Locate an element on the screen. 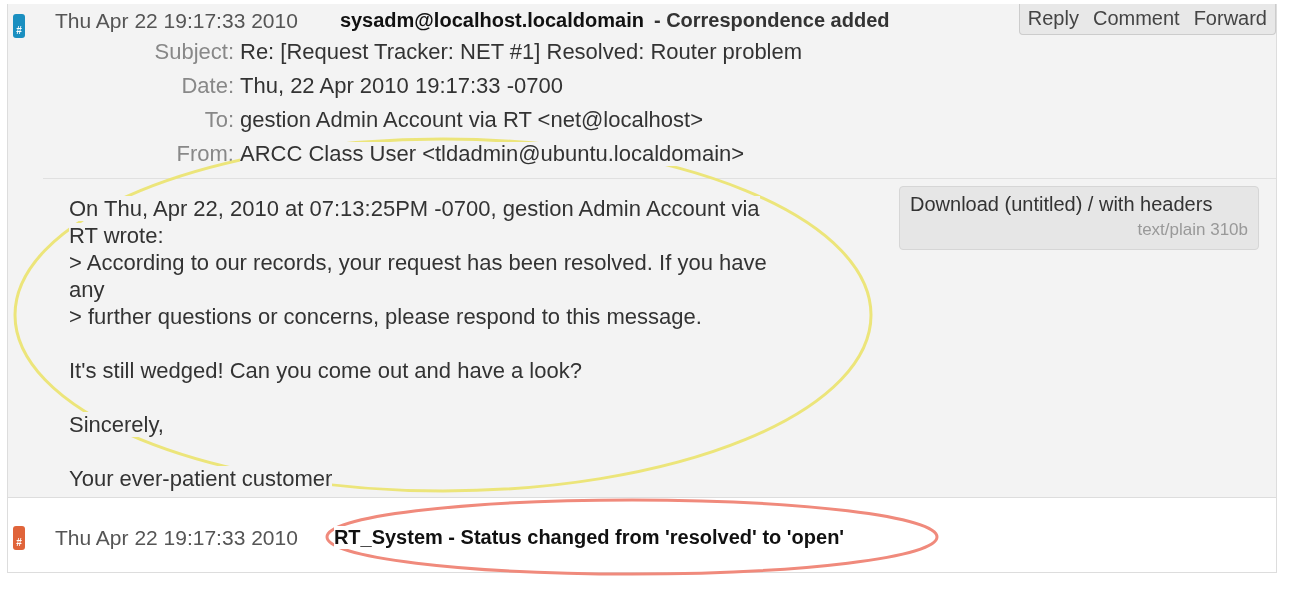 The width and height of the screenshot is (1291, 592). transaction-author: sysadm@localhost.localdomain is located at coordinates (491, 20).